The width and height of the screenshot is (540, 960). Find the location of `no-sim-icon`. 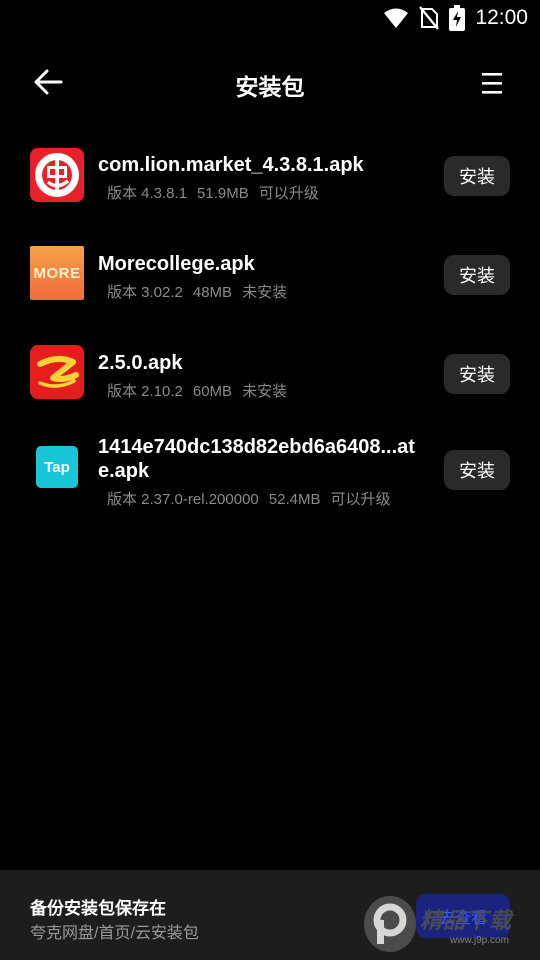

no-sim-icon is located at coordinates (429, 18).